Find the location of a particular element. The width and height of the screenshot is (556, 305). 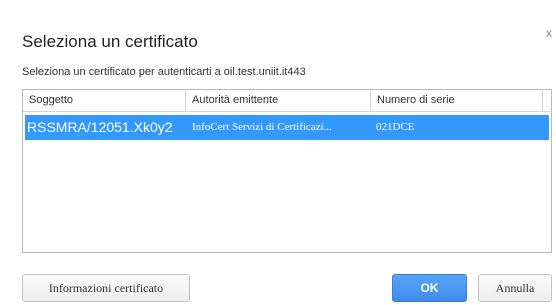

column-header-issuer: Autorità emittente is located at coordinates (278, 100).